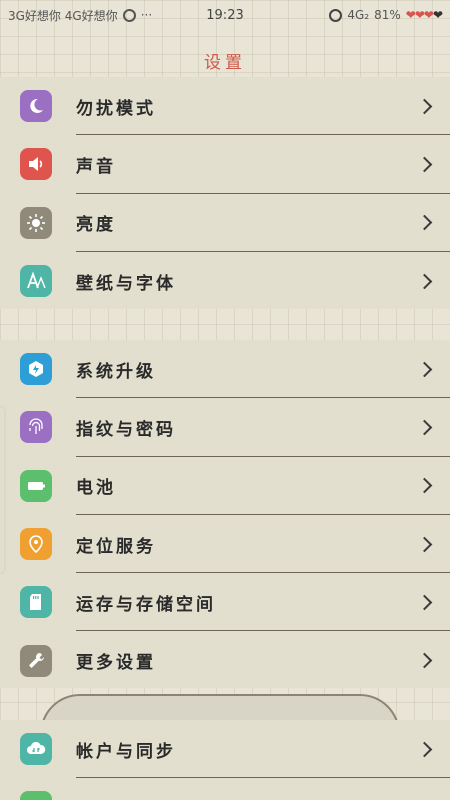 The width and height of the screenshot is (450, 800). What do you see at coordinates (225, 789) in the screenshot?
I see `setting-row-partial` at bounding box center [225, 789].